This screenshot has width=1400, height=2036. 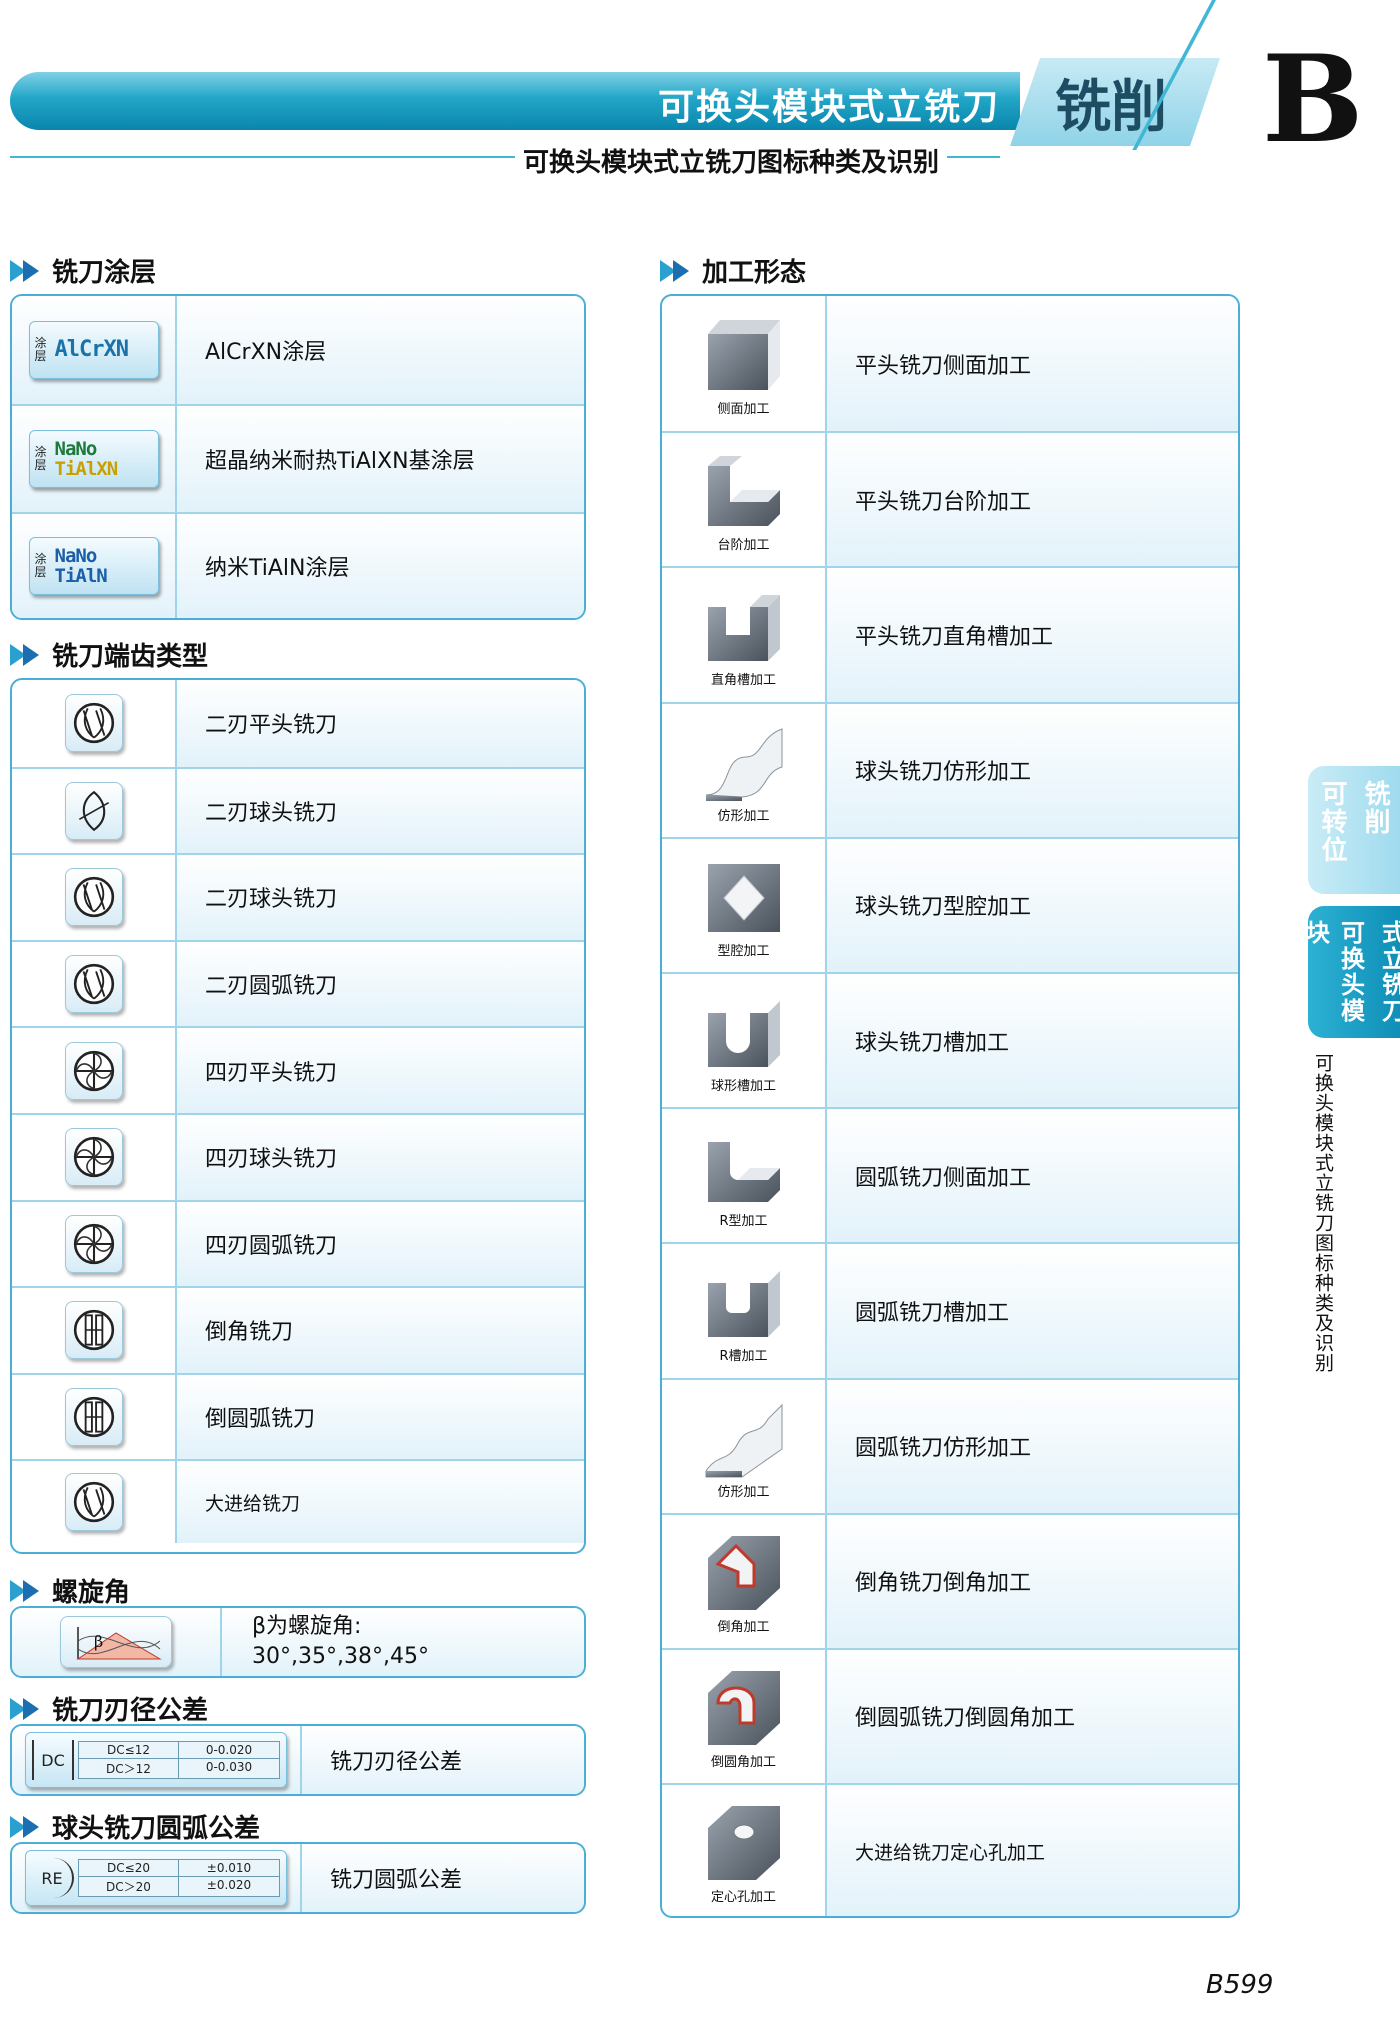 What do you see at coordinates (1313, 99) in the screenshot?
I see `section-letter: B` at bounding box center [1313, 99].